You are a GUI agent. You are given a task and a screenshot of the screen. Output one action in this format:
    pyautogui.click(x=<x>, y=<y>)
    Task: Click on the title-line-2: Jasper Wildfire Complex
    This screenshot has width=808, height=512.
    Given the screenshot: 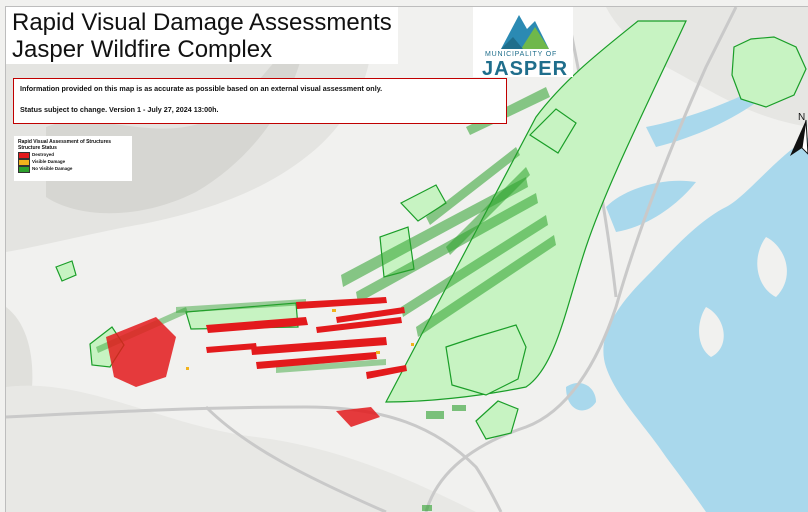 What is the action you would take?
    pyautogui.click(x=142, y=49)
    